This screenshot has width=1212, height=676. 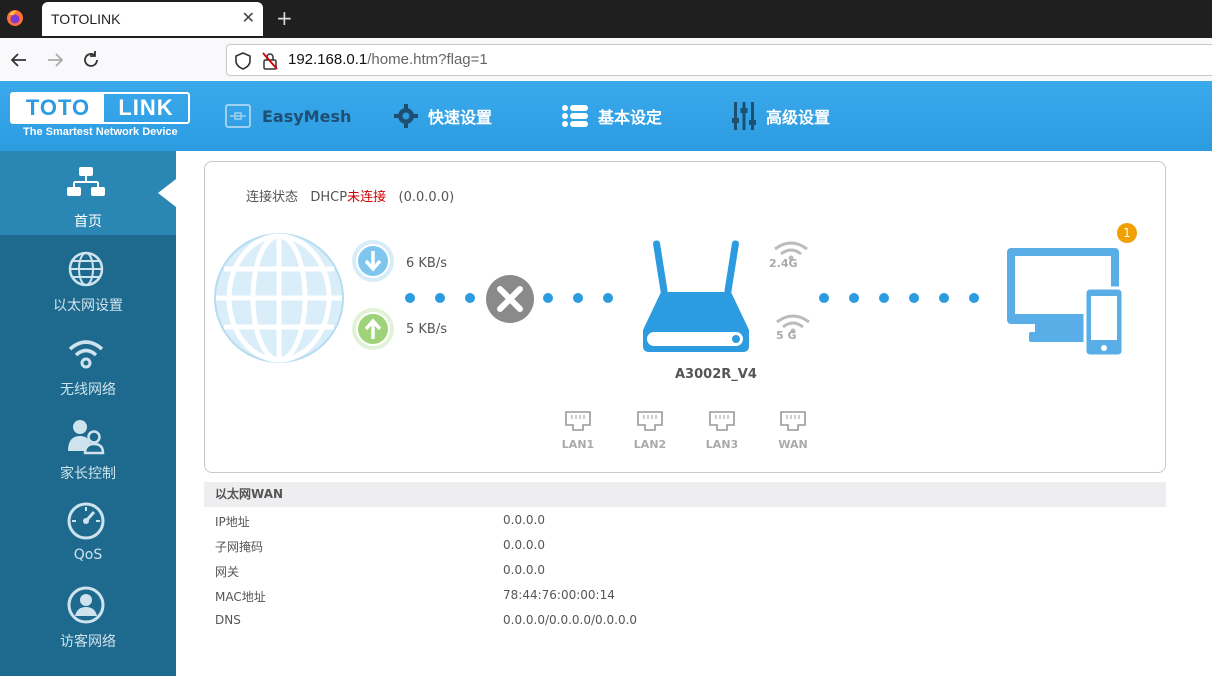 I want to click on gear-icon, so click(x=406, y=116).